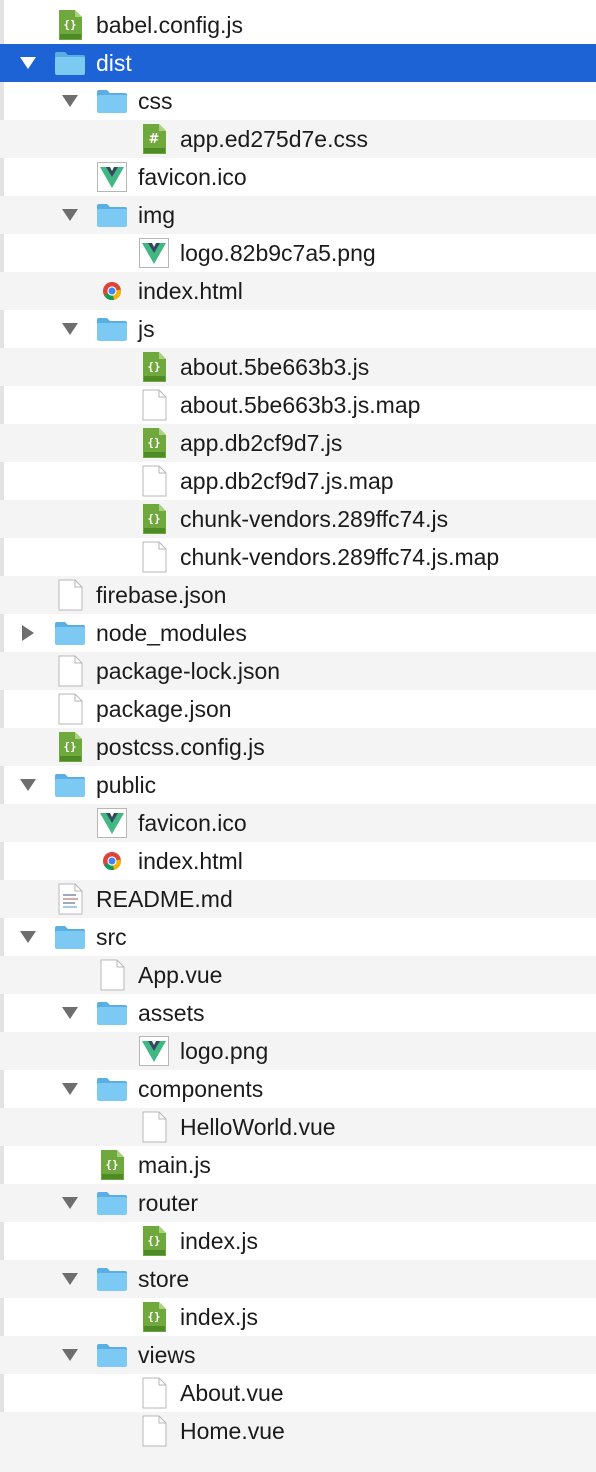  Describe the element at coordinates (278, 252) in the screenshot. I see `tree-item-label: logo.82b9c7a5.png` at that location.